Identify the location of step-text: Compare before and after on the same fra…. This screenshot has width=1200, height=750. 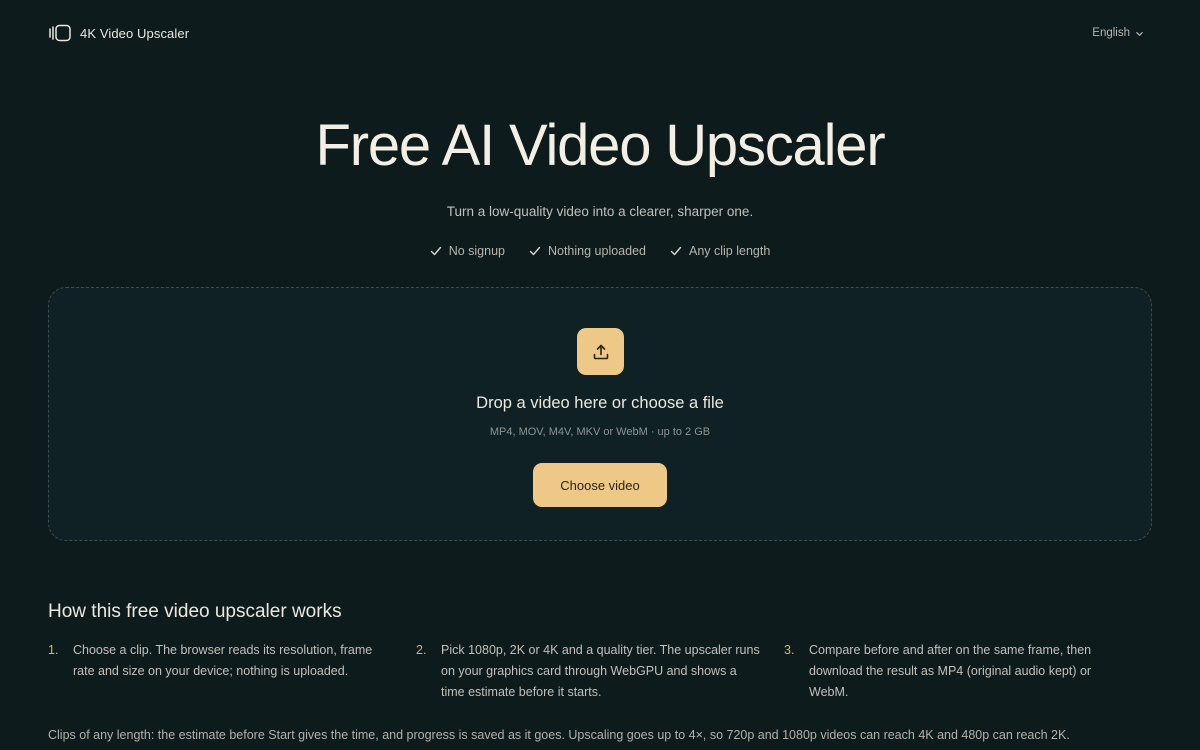
(950, 671).